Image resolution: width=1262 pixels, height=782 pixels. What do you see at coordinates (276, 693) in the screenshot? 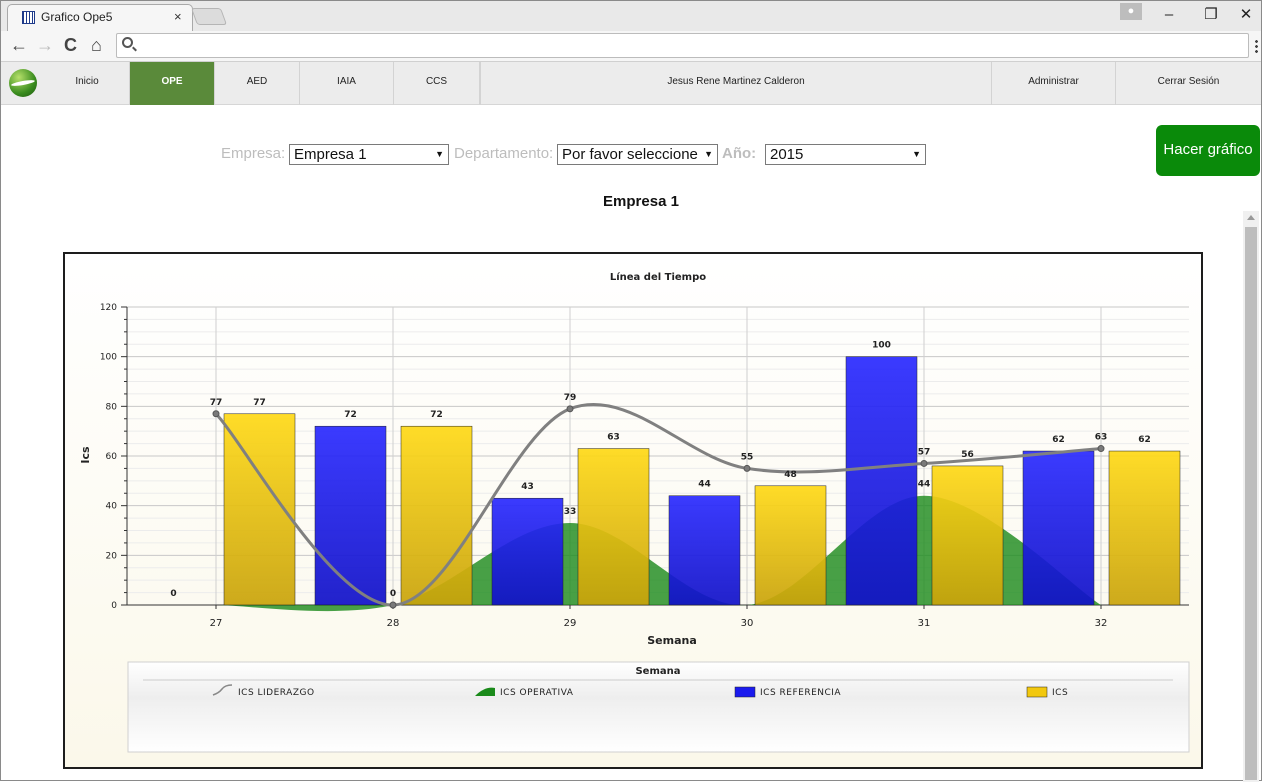
I see `legend-label: ICS LIDERAZGO` at bounding box center [276, 693].